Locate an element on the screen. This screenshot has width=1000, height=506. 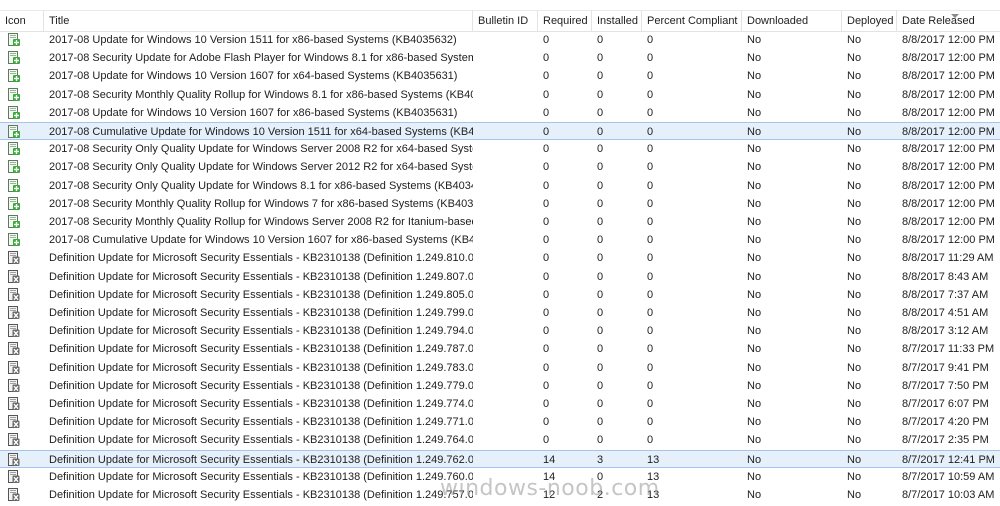
cell-date: 8/8/2017 8:43 AM is located at coordinates (945, 276).